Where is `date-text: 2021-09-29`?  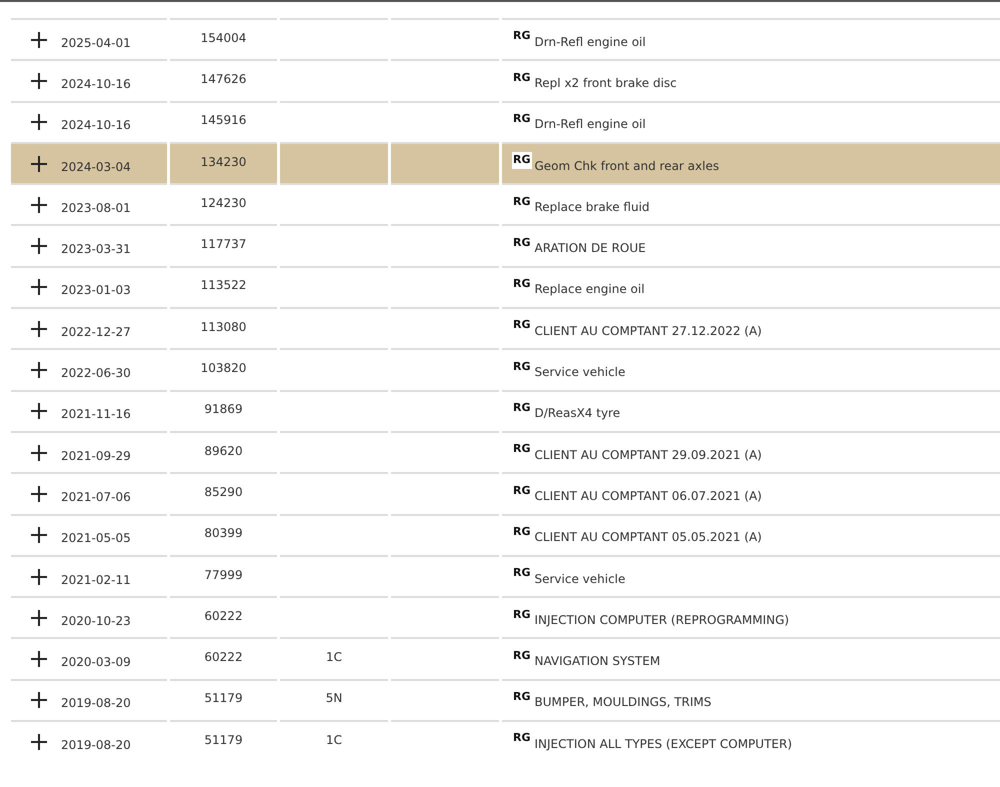 date-text: 2021-09-29 is located at coordinates (96, 456).